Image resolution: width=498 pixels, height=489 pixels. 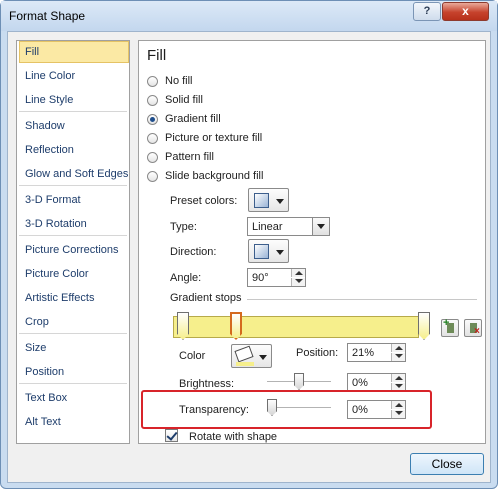 I want to click on nav-item-size: Size, so click(x=74, y=348).